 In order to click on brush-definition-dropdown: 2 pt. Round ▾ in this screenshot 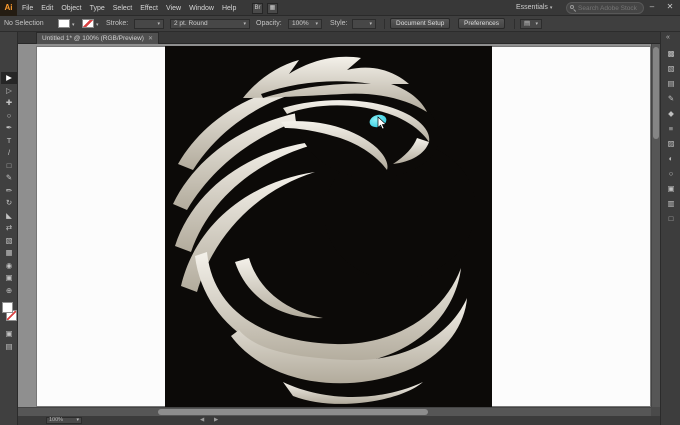, I will do `click(210, 24)`.